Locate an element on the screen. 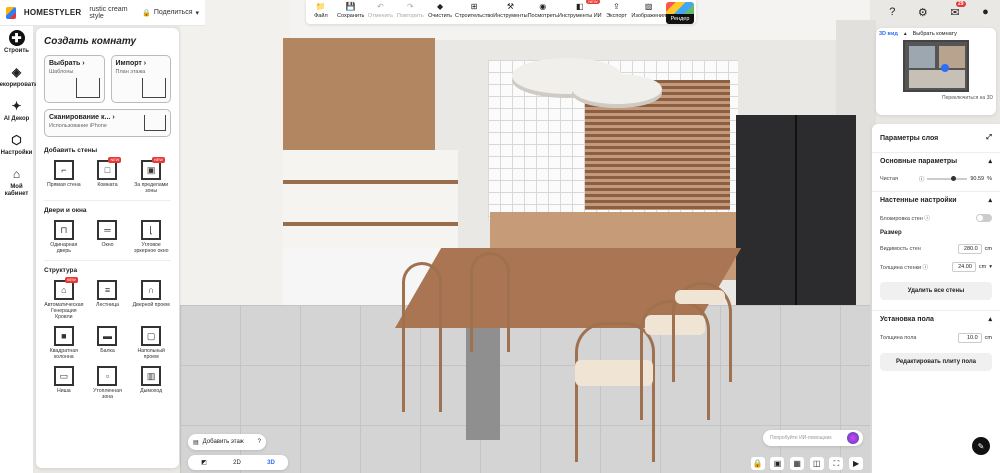 This screenshot has height=473, width=1000. tool-chimney: ▥ Дымоход is located at coordinates (151, 383).